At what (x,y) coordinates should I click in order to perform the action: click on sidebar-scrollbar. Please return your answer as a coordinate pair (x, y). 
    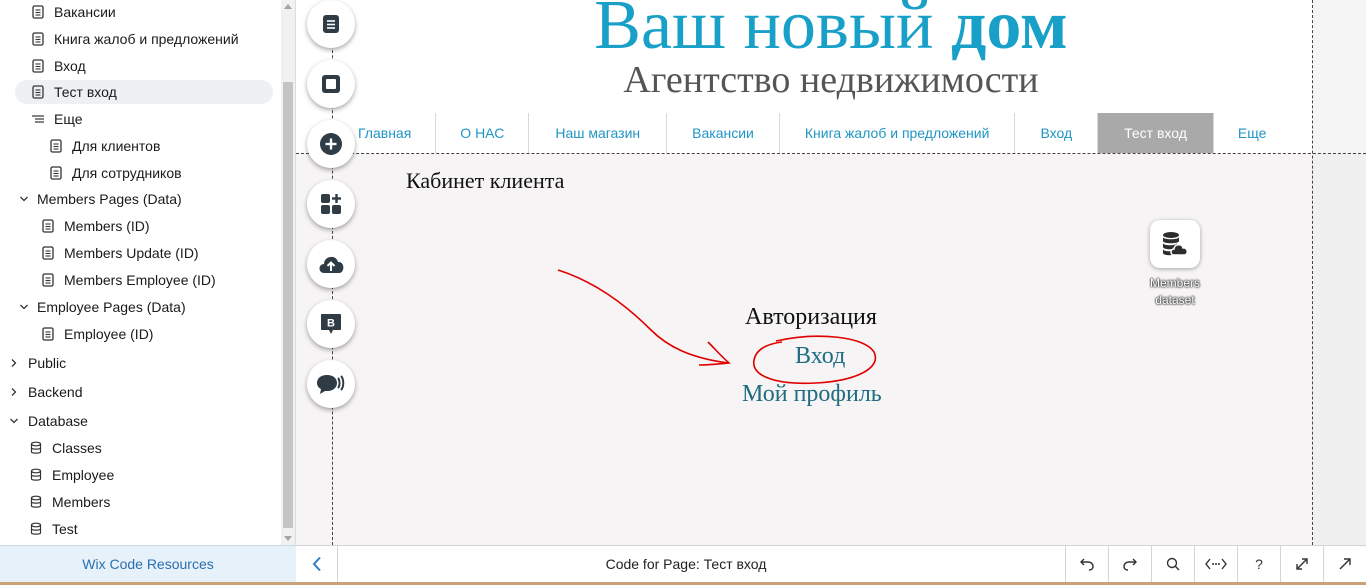
    Looking at the image, I should click on (288, 272).